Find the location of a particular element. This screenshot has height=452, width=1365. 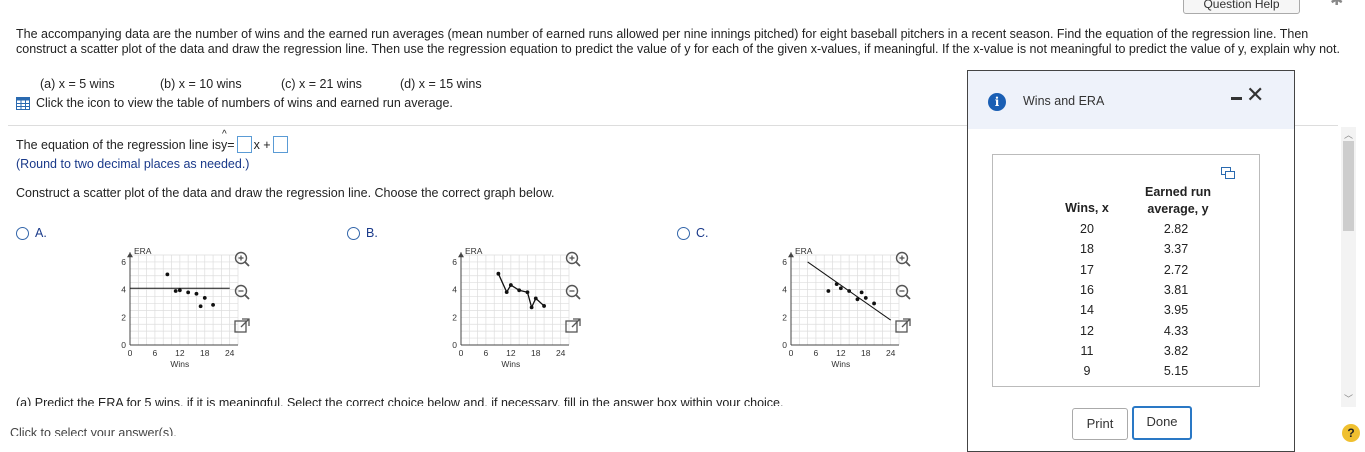

intercept-input is located at coordinates (280, 144).